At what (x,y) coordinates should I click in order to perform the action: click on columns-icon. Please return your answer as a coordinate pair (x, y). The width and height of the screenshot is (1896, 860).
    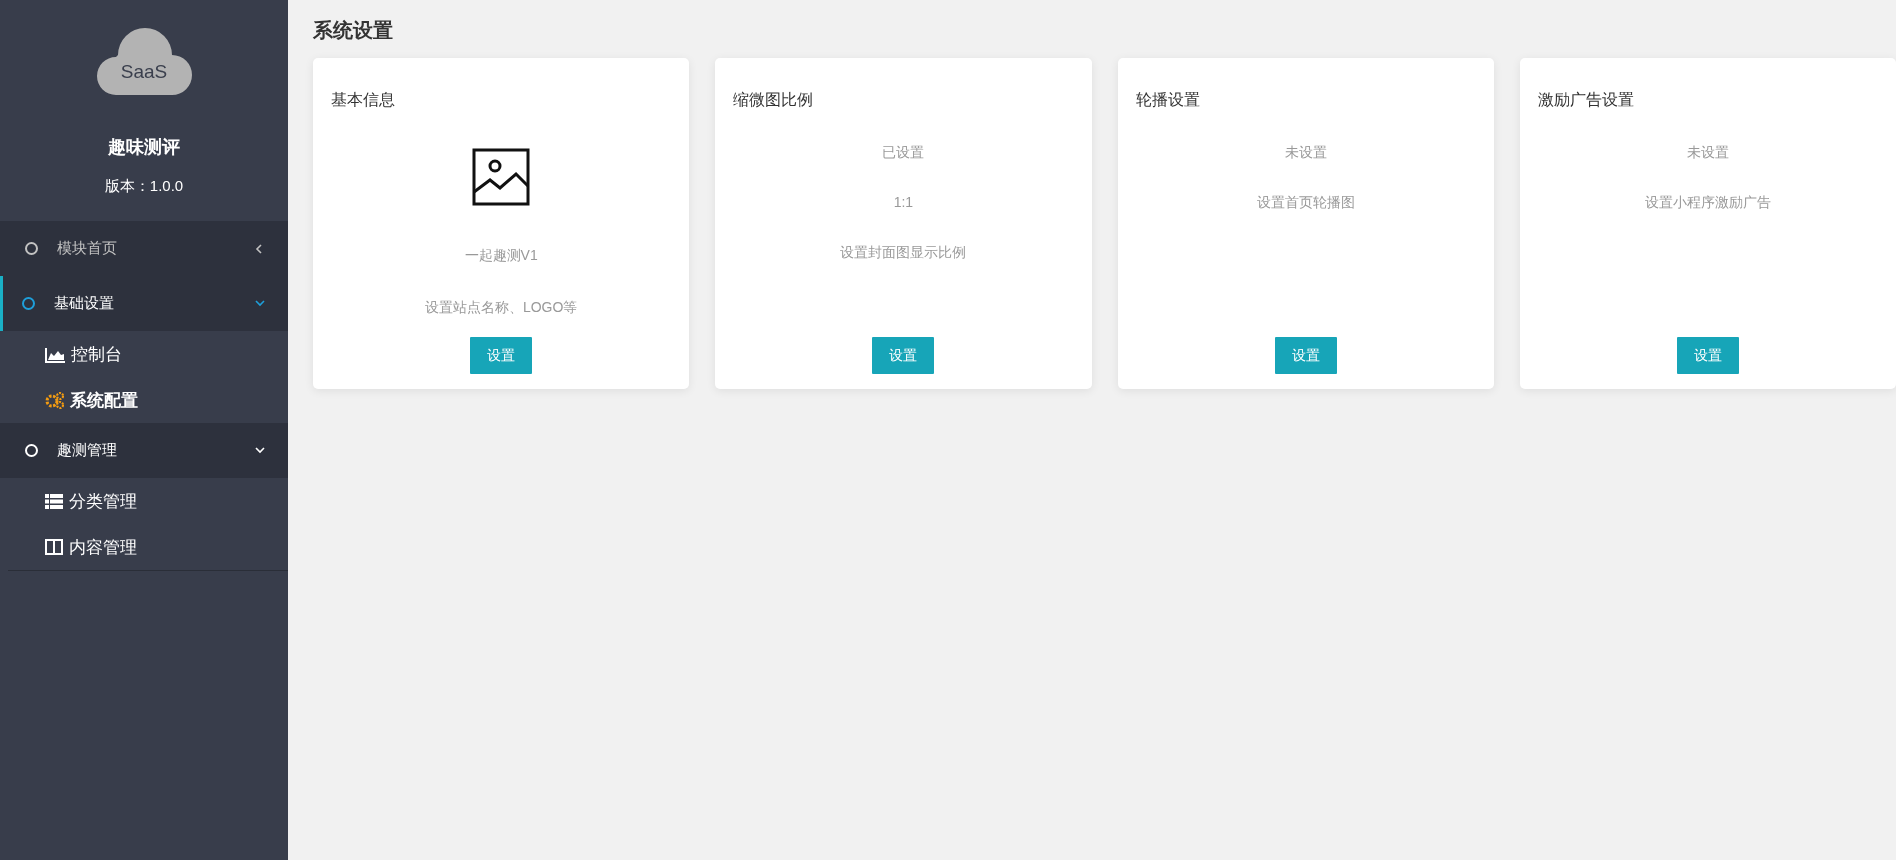
    Looking at the image, I should click on (54, 547).